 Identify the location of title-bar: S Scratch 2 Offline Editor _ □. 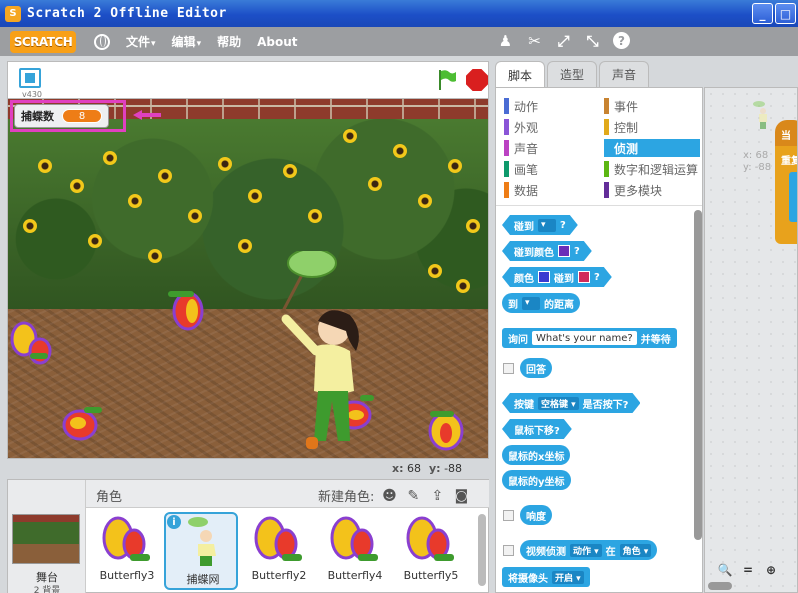
(399, 13).